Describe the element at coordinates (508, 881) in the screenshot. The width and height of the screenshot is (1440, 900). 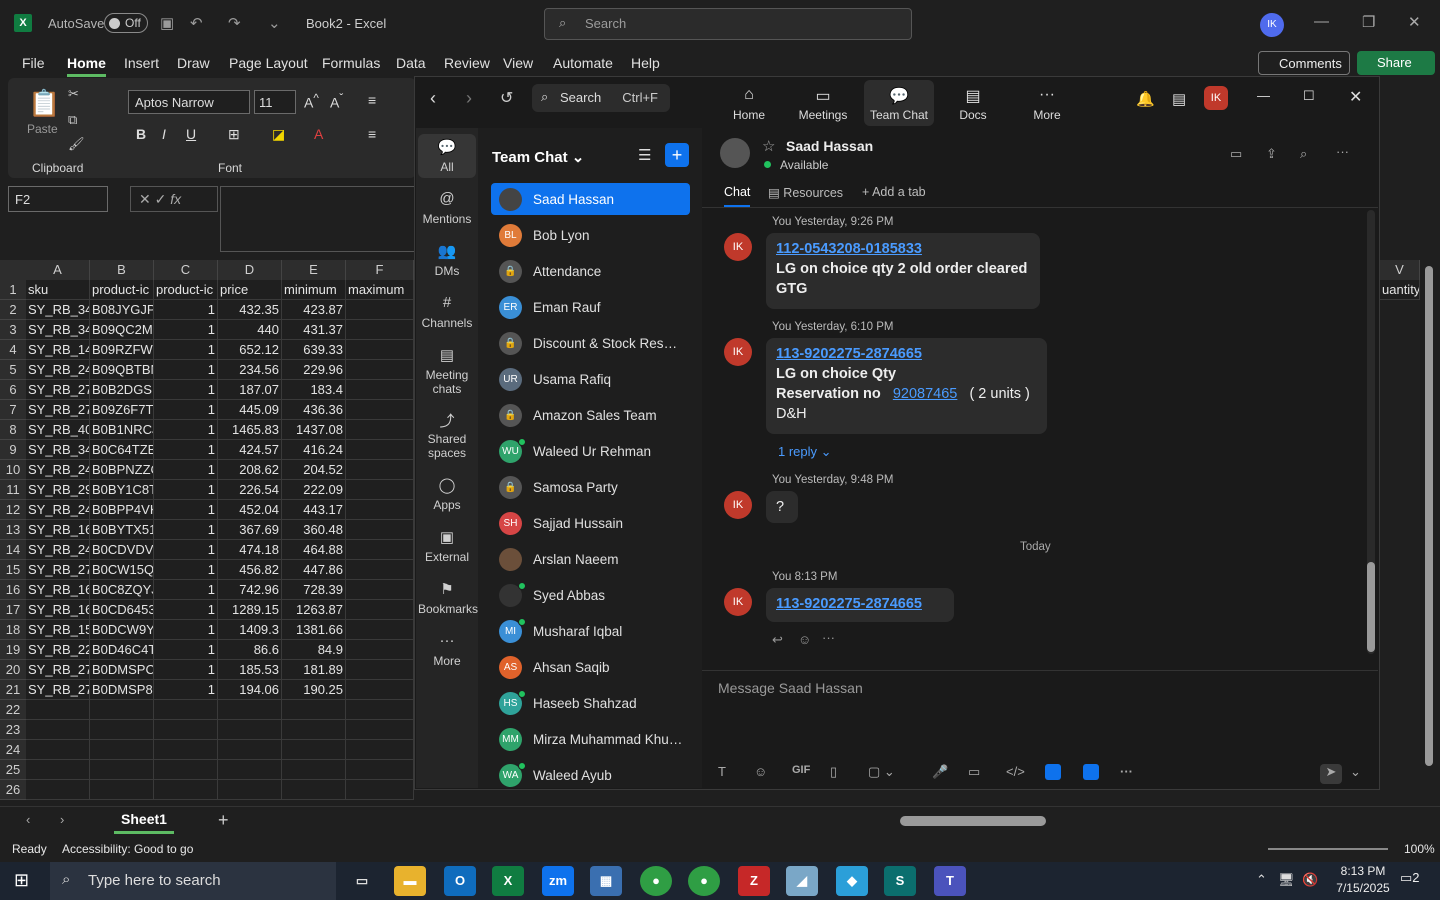
I see `excel-taskbar-icon: X` at that location.